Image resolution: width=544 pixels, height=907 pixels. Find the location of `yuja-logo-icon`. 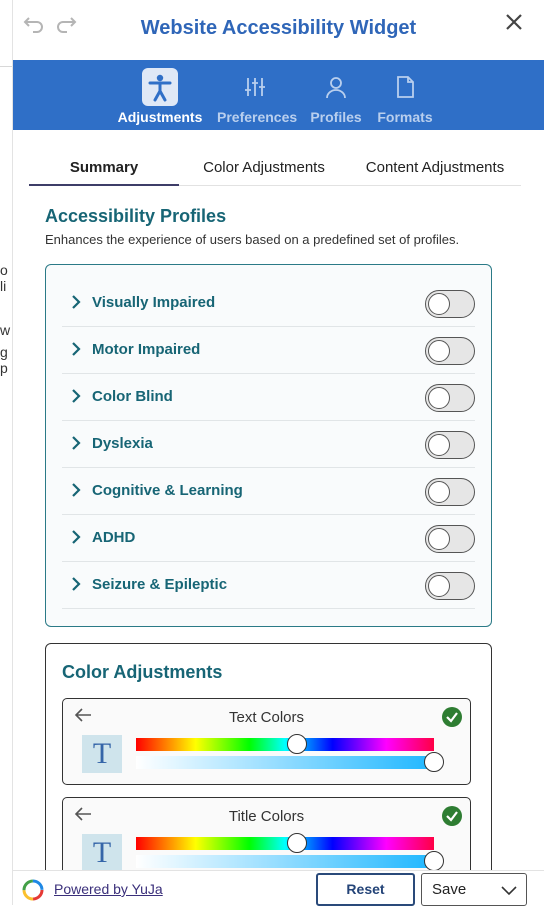

yuja-logo-icon is located at coordinates (33, 890).